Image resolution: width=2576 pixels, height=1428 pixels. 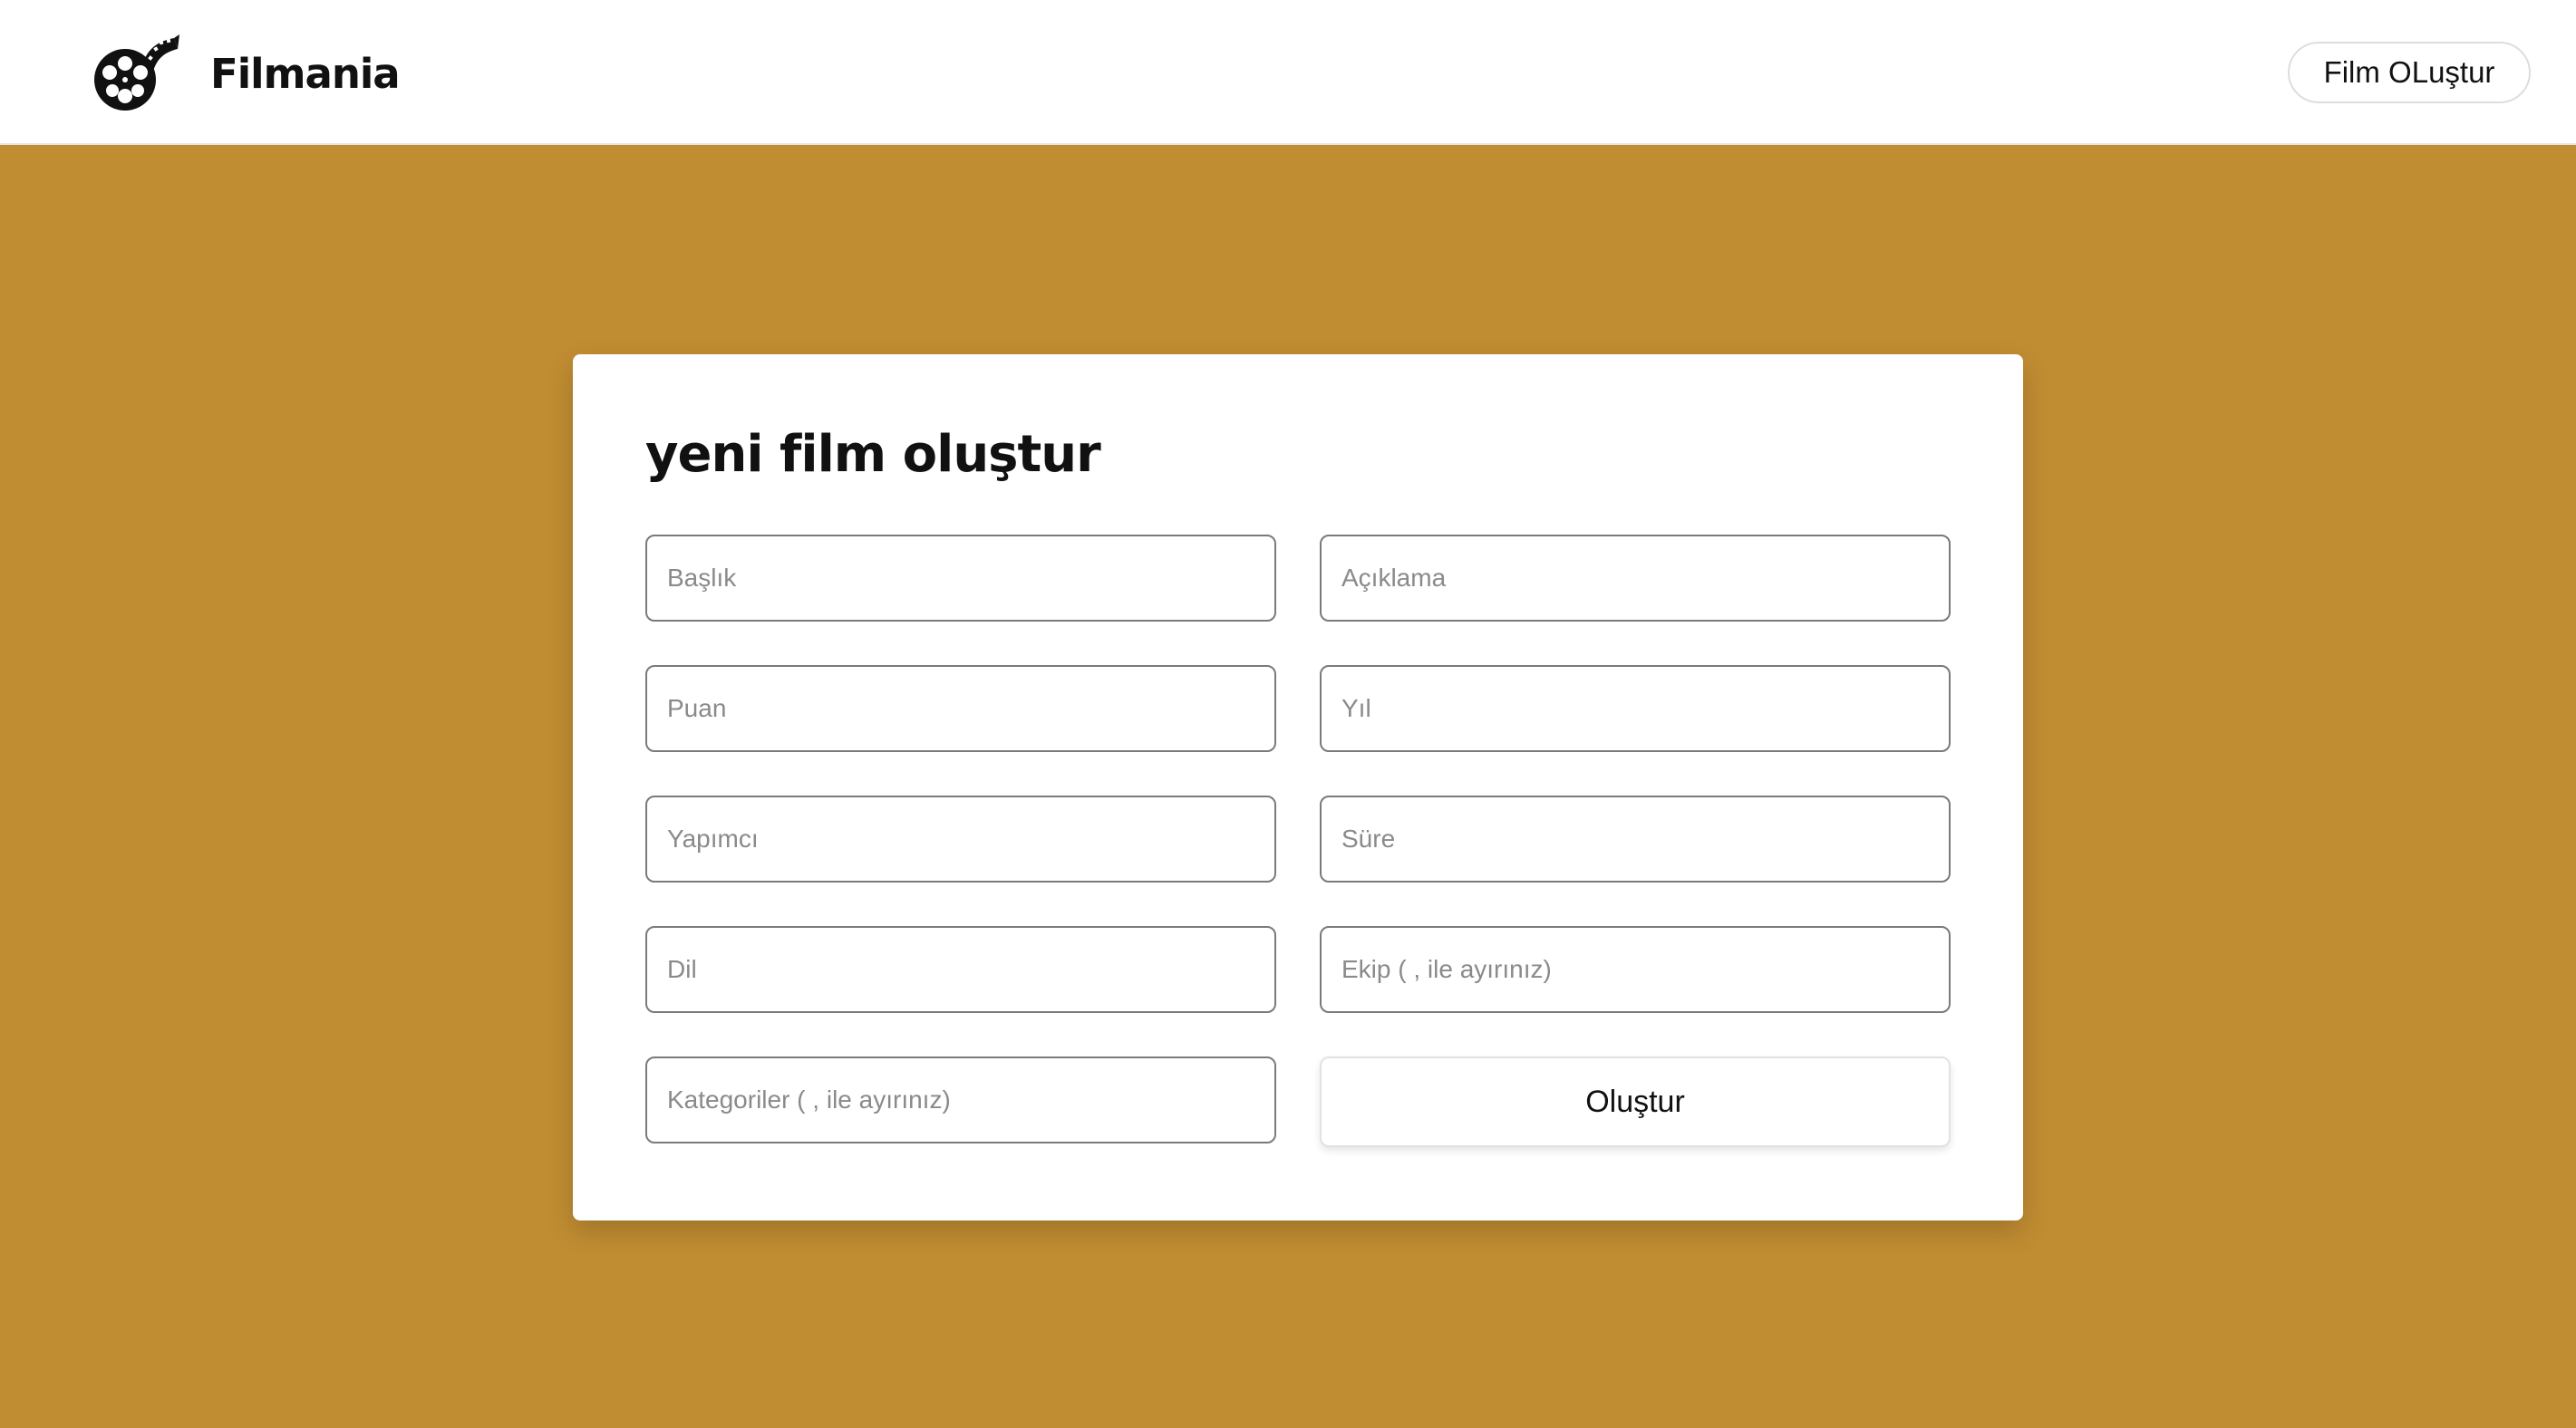 What do you see at coordinates (2409, 72) in the screenshot?
I see `create-film-nav-button: Film OLuştur` at bounding box center [2409, 72].